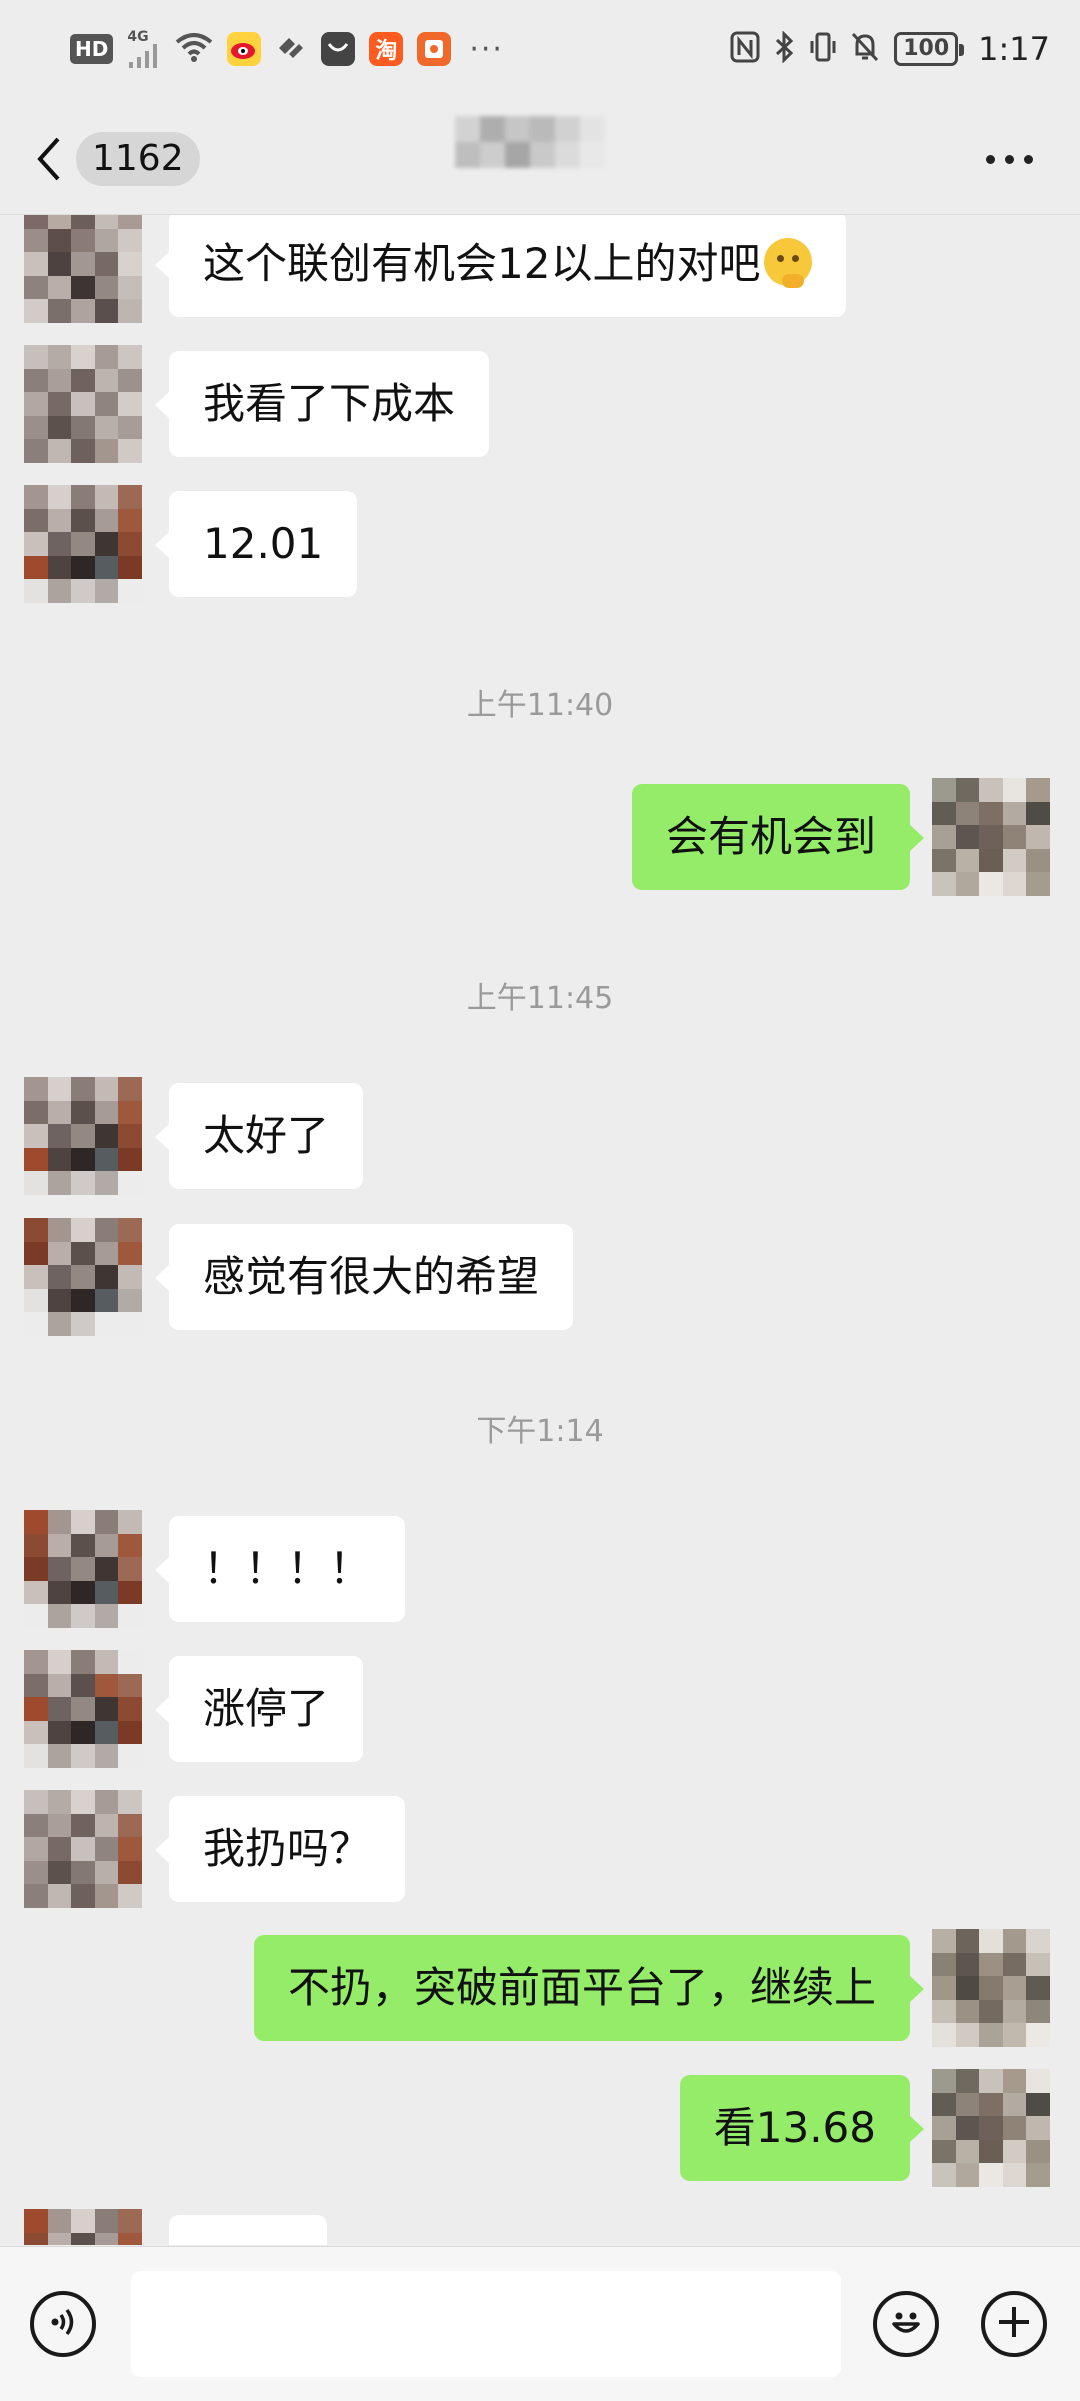 This screenshot has width=1080, height=2401. I want to click on message-bubble: 这个联创有机会12以上的对吧, so click(500, 266).